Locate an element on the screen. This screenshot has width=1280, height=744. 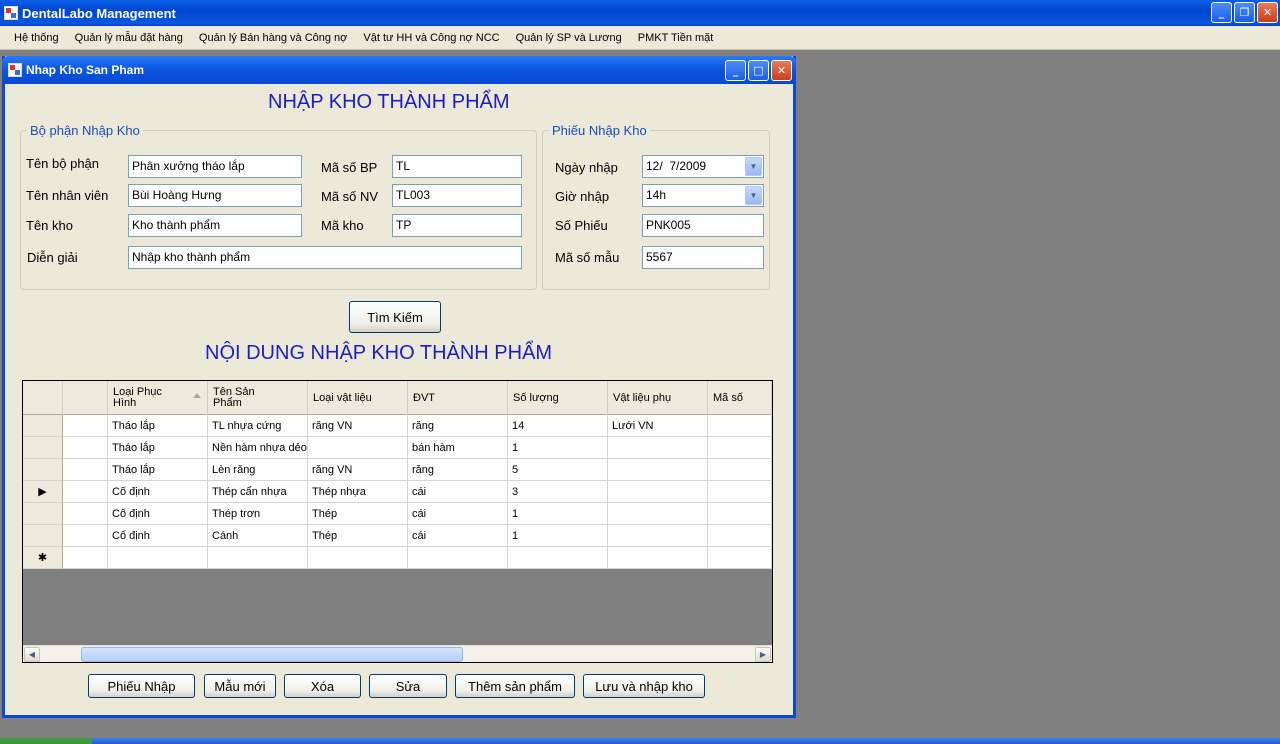
restore-icon: ❐ is located at coordinates (1244, 12).